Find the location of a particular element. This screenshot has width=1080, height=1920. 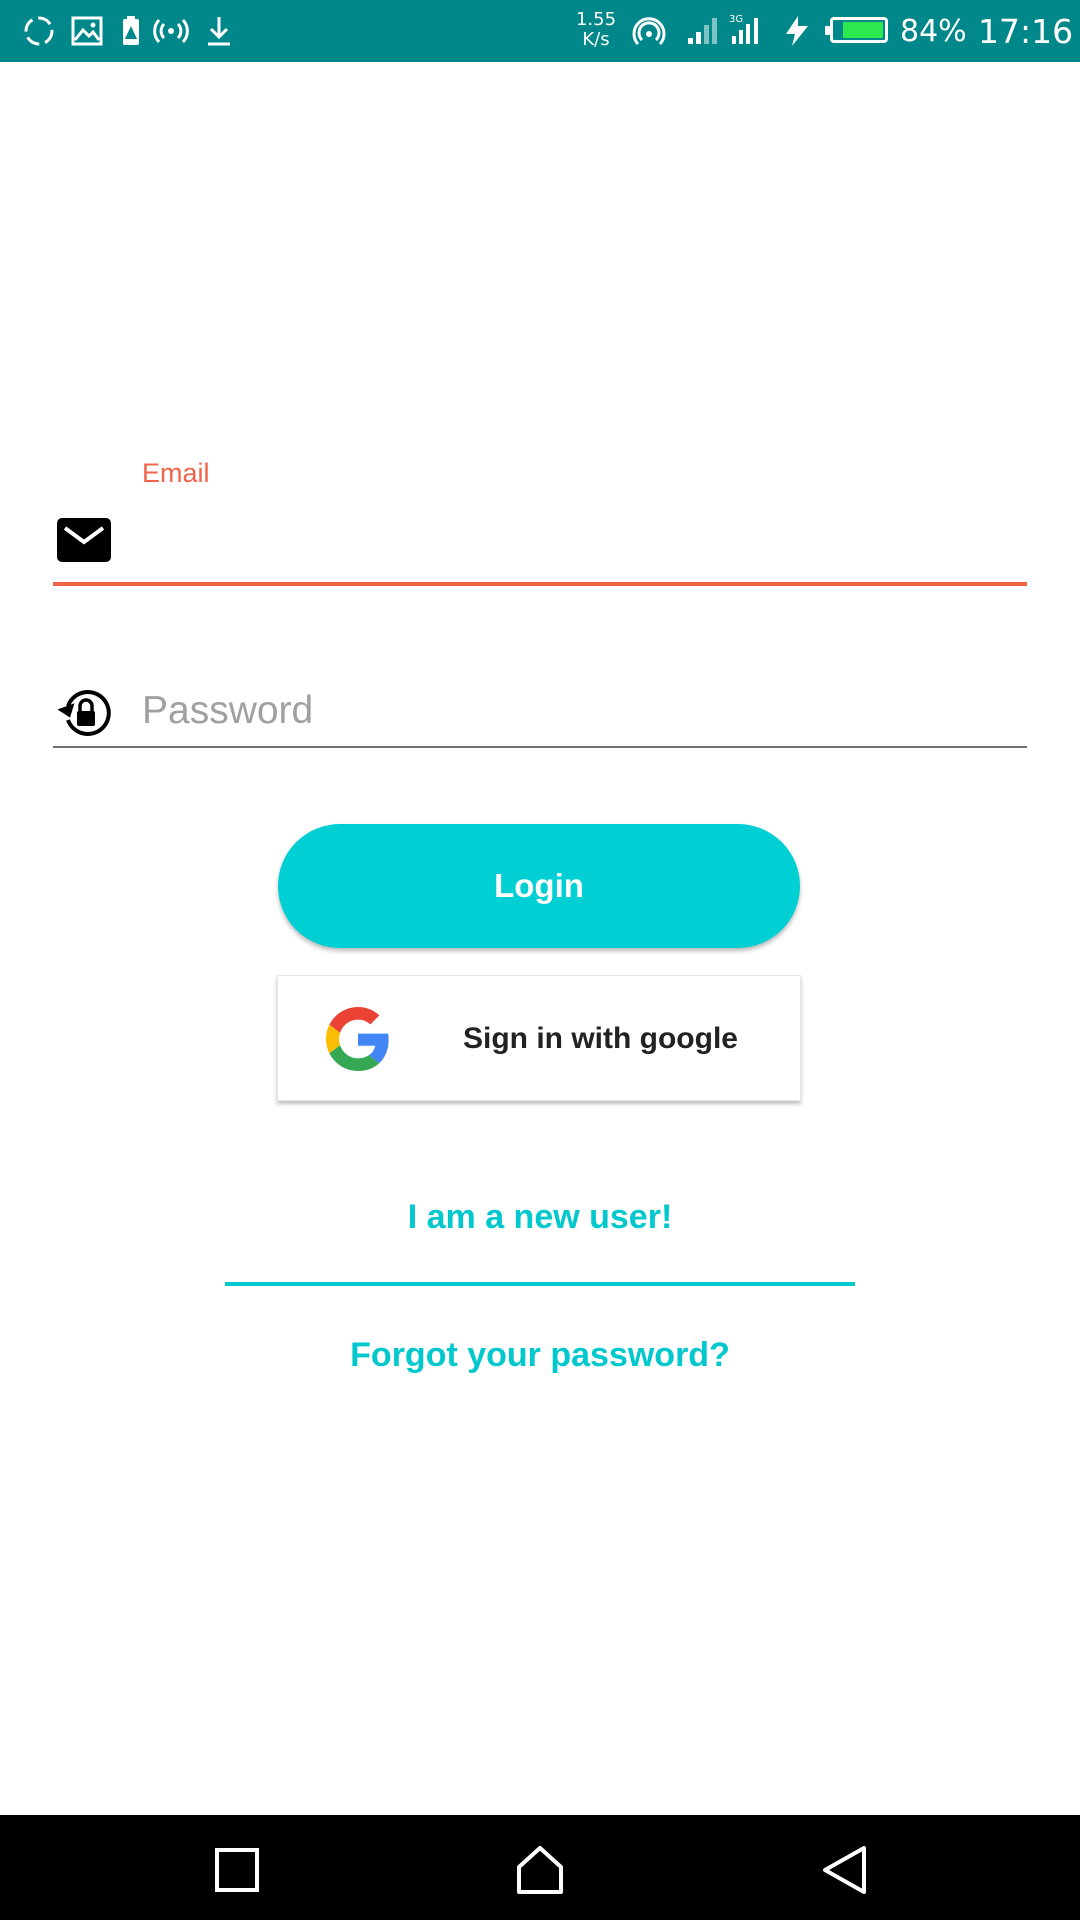

home-icon is located at coordinates (540, 1870).